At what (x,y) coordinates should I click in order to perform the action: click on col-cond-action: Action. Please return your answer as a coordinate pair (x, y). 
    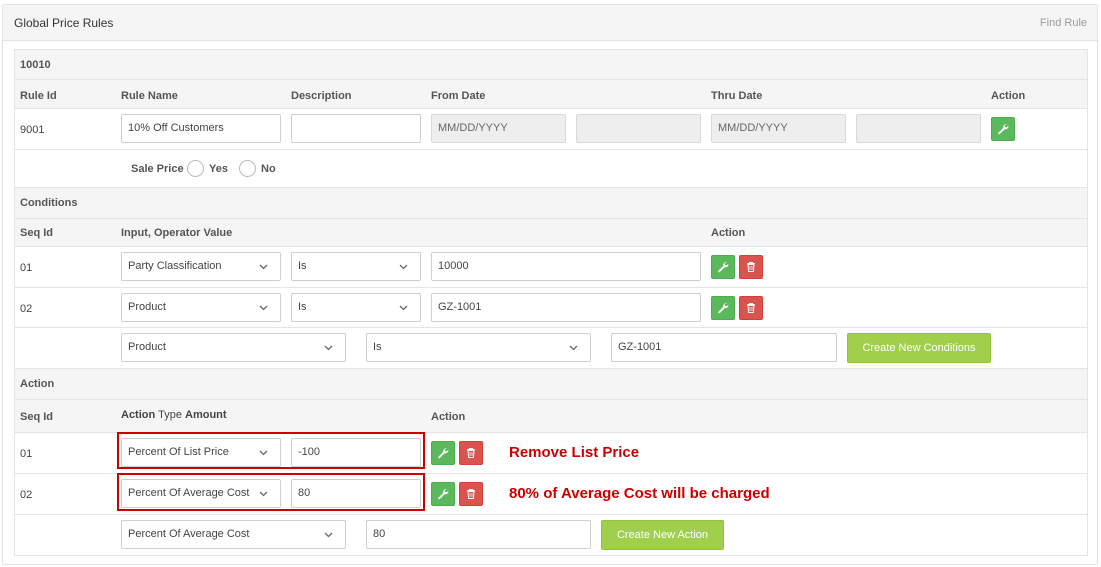
    Looking at the image, I should click on (728, 233).